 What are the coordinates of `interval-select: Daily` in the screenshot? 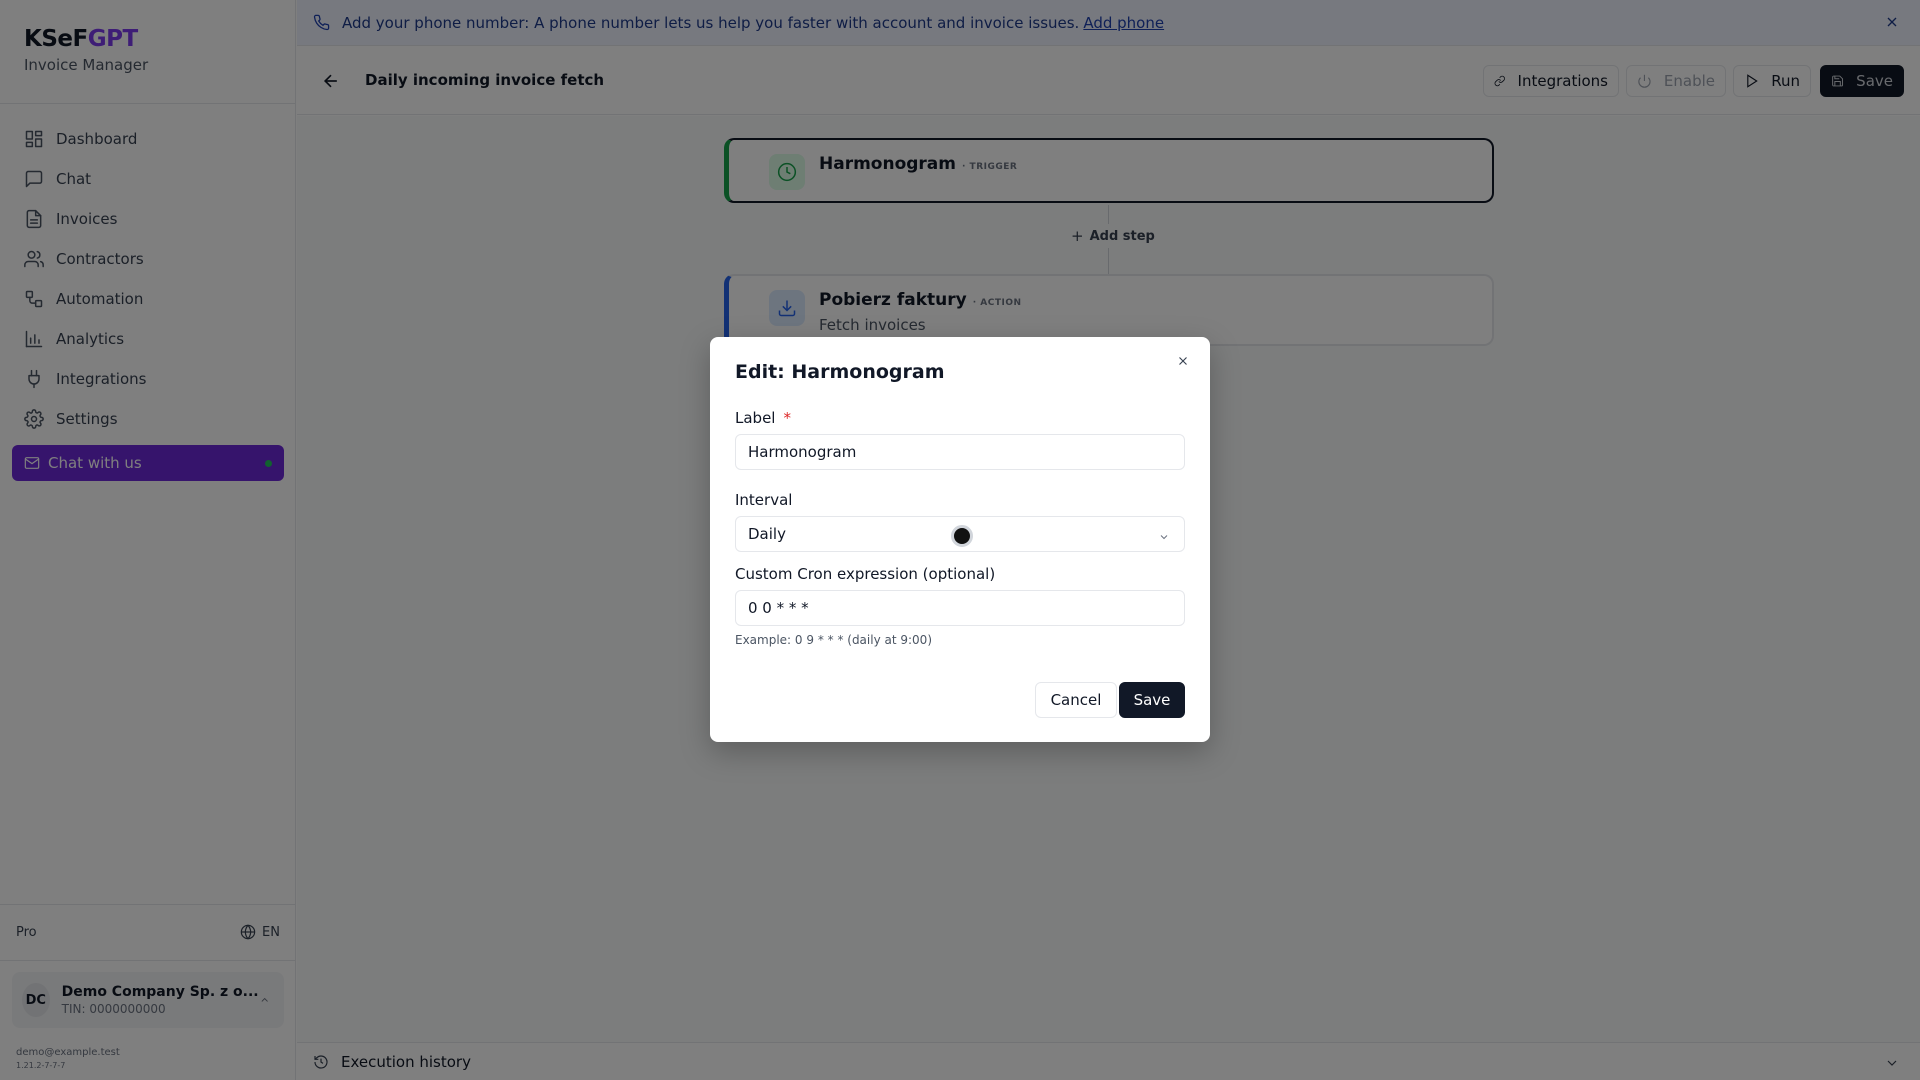 It's located at (960, 534).